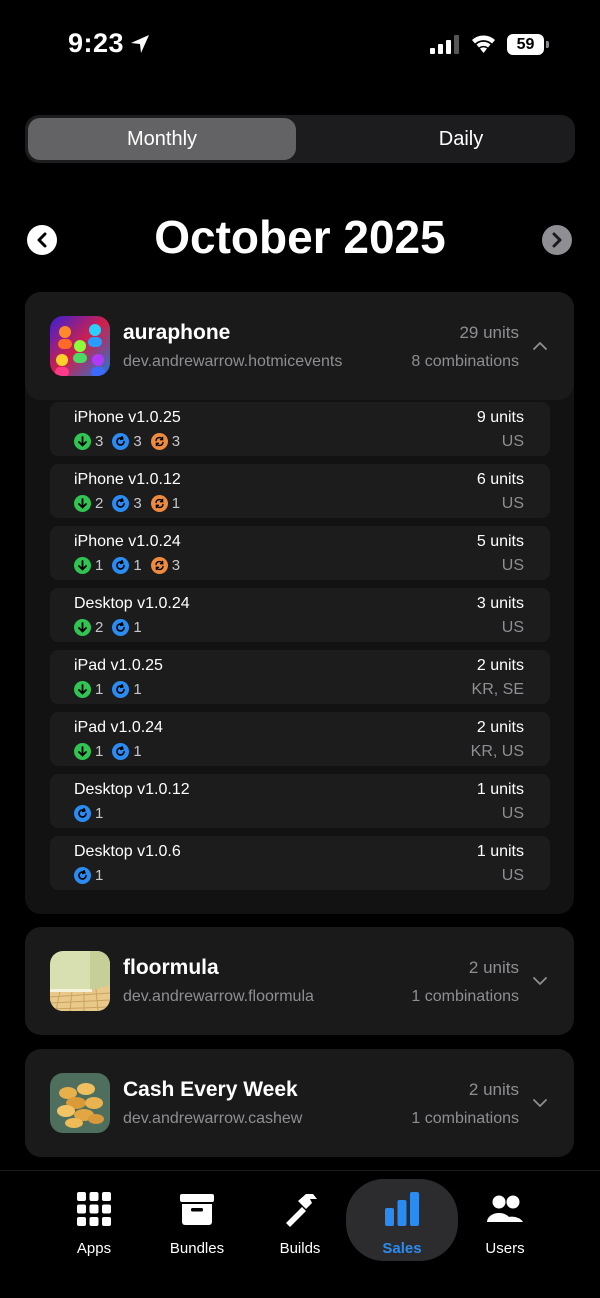 This screenshot has height=1298, width=600. I want to click on version-country: KR, US, so click(497, 751).